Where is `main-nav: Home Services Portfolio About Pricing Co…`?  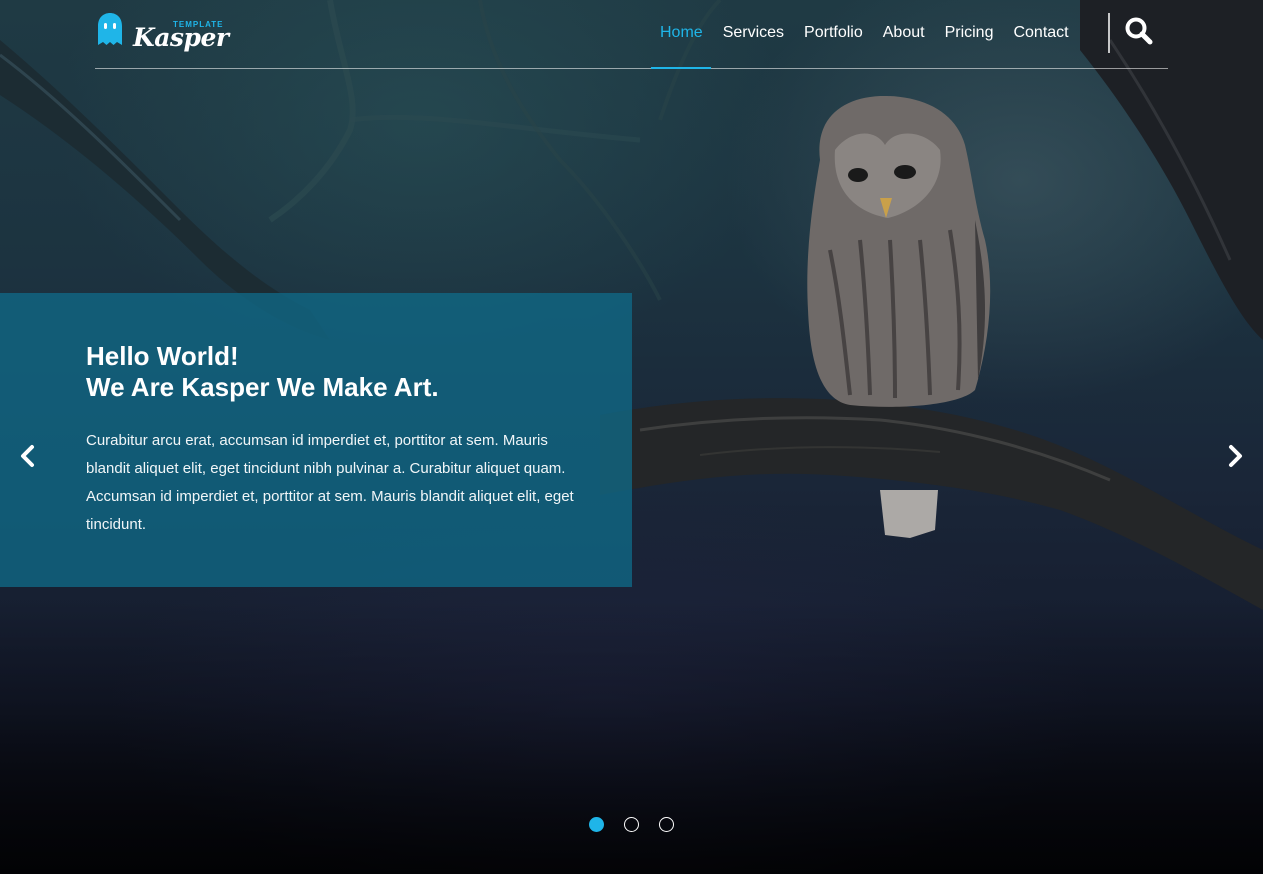
main-nav: Home Services Portfolio About Pricing Co… is located at coordinates (869, 34).